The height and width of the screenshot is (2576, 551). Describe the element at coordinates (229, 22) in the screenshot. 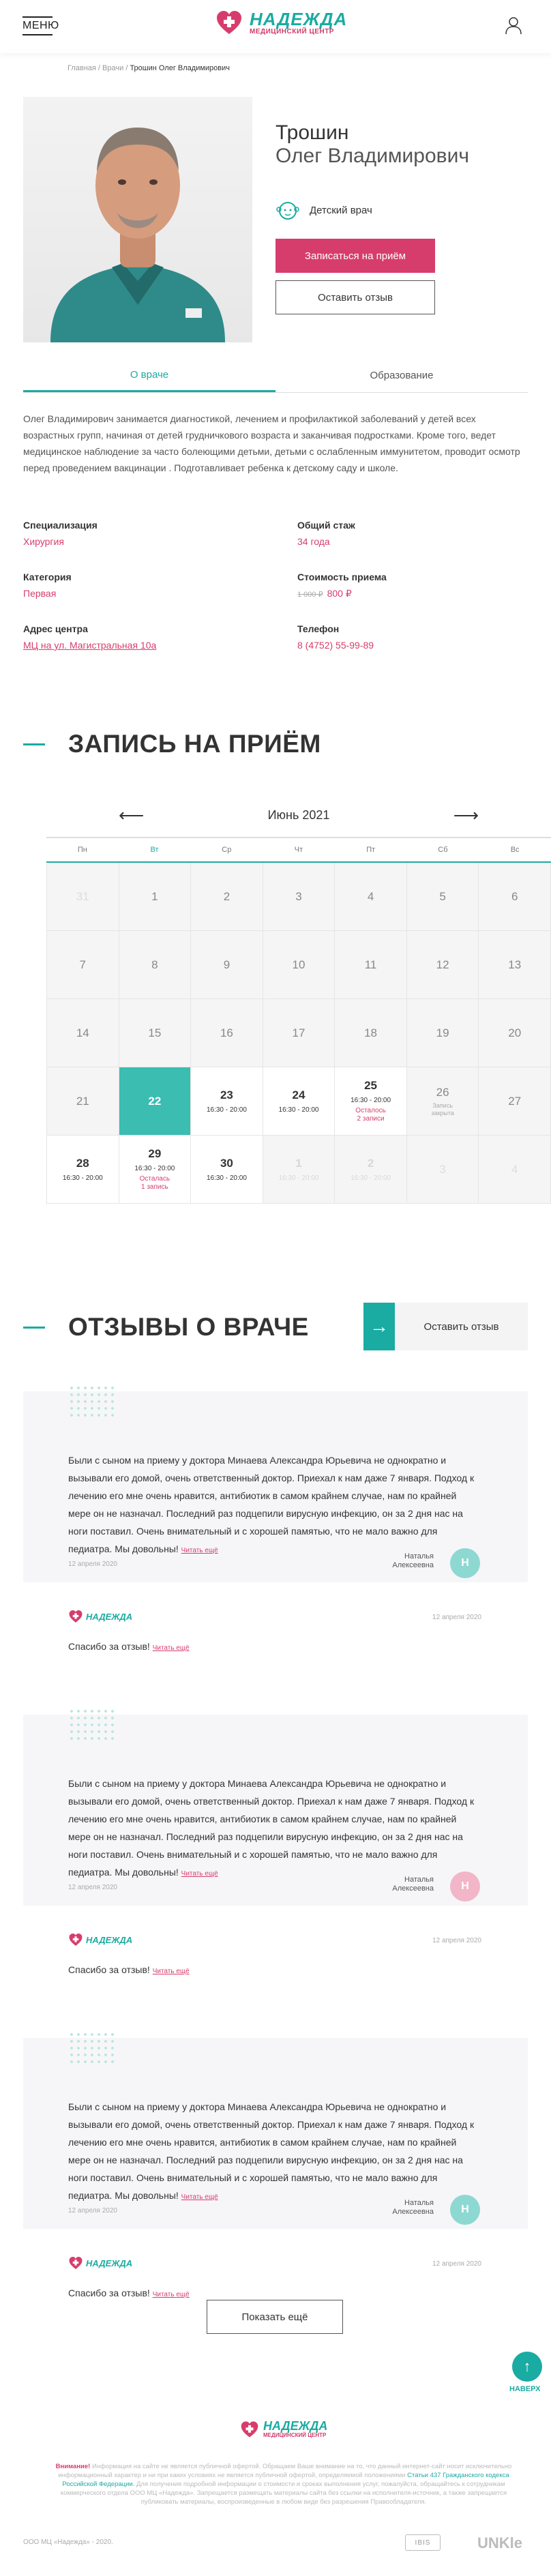

I see `heart-cross-icon` at that location.